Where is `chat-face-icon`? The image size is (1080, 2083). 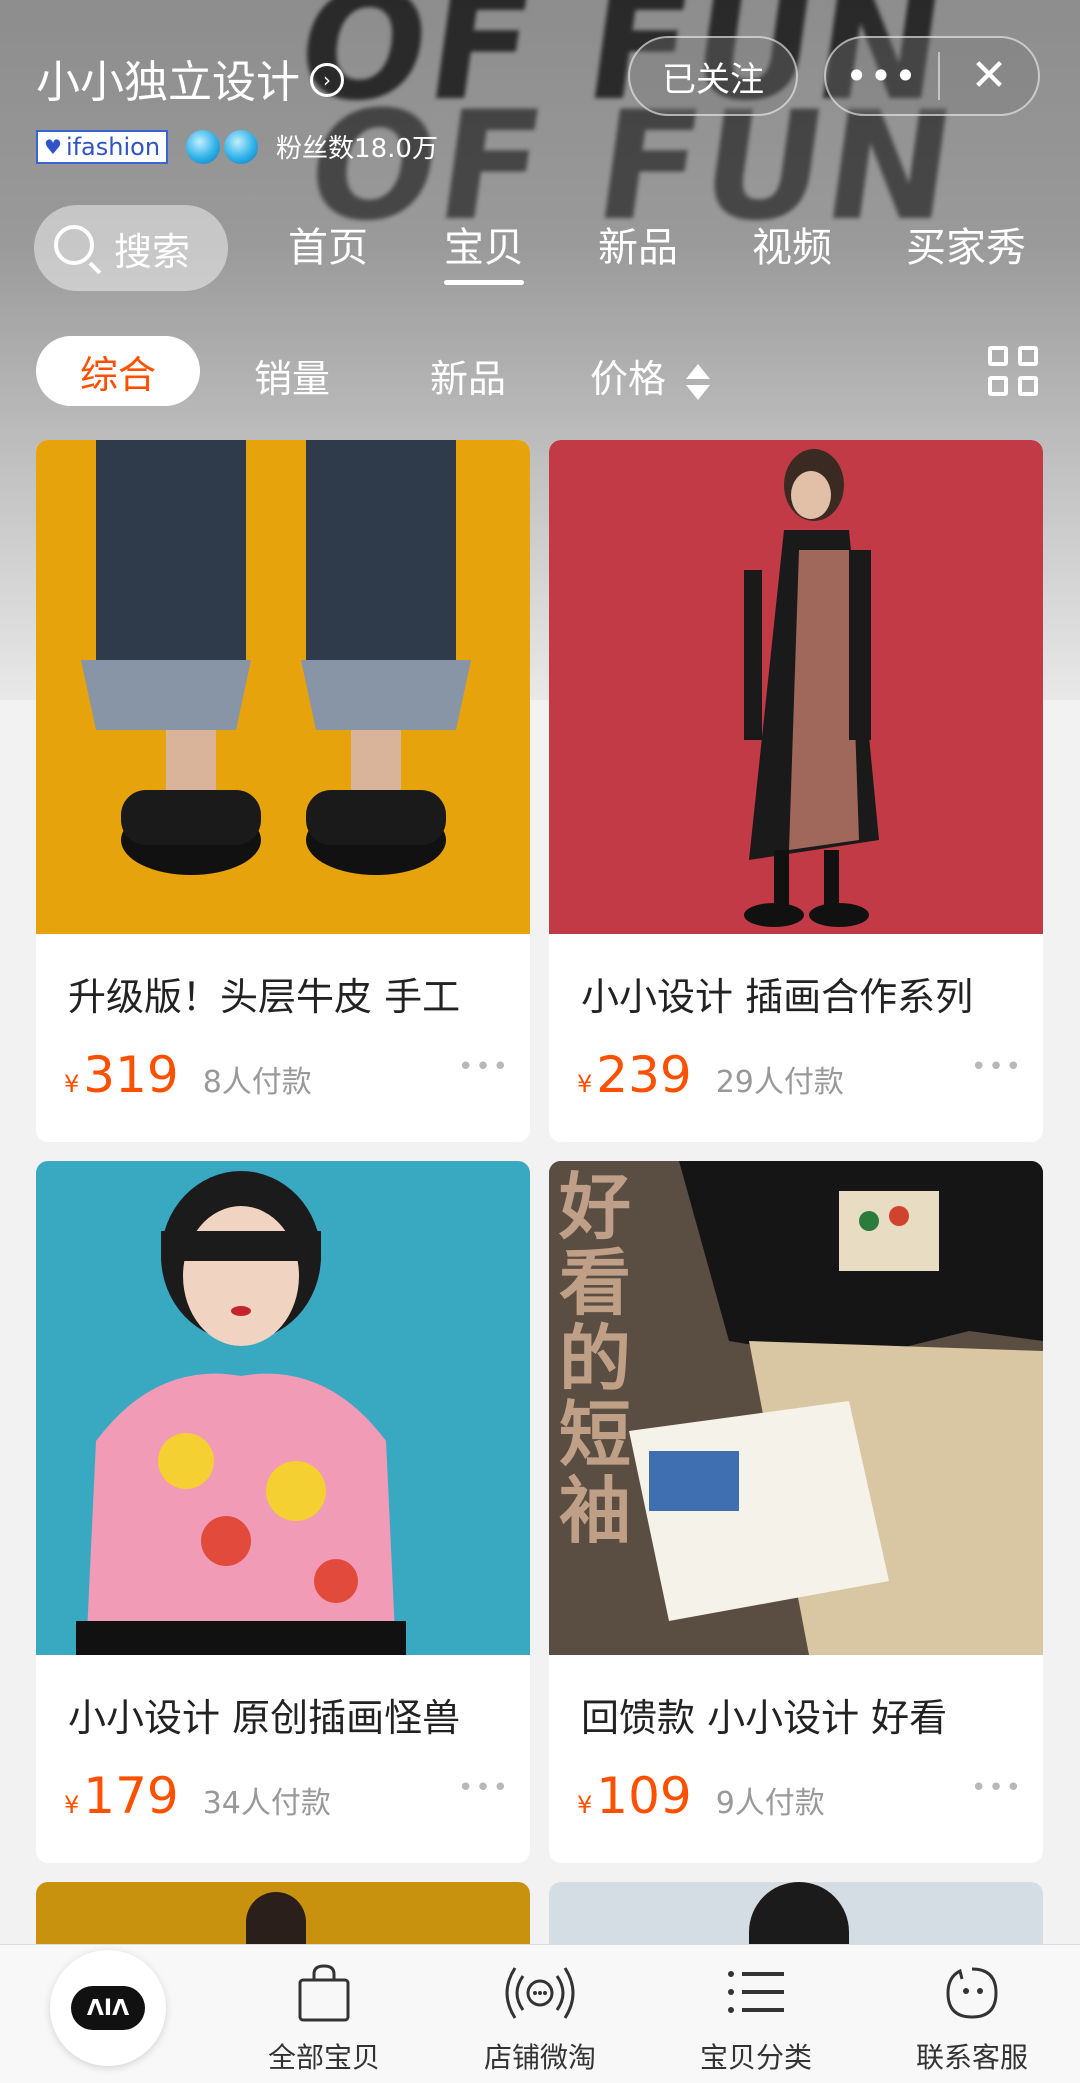 chat-face-icon is located at coordinates (972, 1993).